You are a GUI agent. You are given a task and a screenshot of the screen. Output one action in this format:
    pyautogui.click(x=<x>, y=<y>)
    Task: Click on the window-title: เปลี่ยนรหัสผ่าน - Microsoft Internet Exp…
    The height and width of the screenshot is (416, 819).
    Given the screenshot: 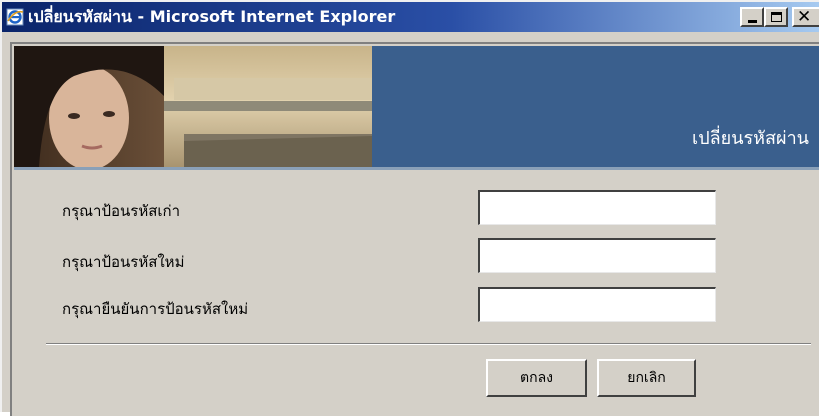 What is the action you would take?
    pyautogui.click(x=212, y=16)
    